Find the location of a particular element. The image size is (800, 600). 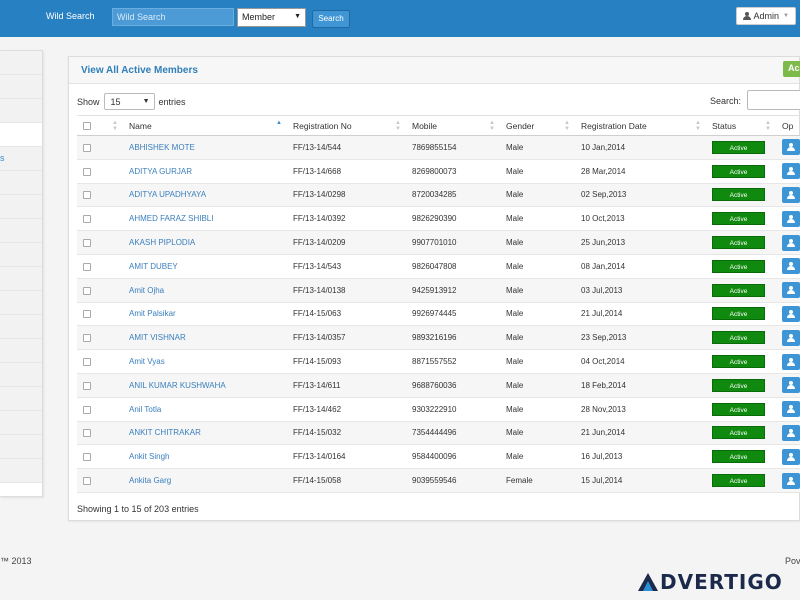

column-header-gender: Gender ▲ ▼ is located at coordinates (537, 125).